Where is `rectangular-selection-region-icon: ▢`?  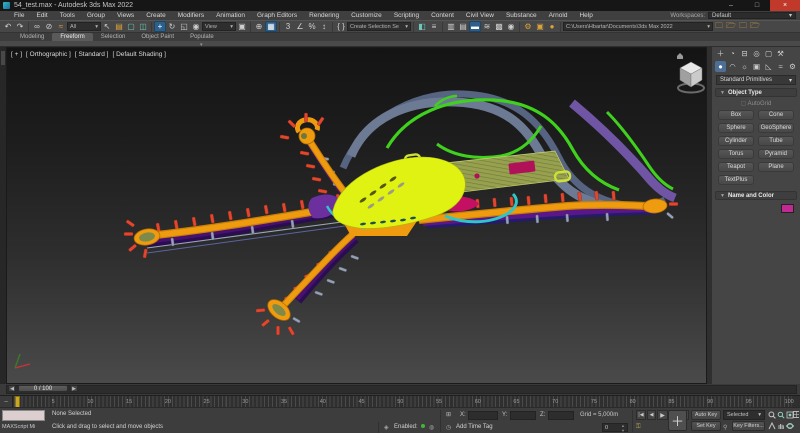 rectangular-selection-region-icon: ▢ is located at coordinates (131, 26).